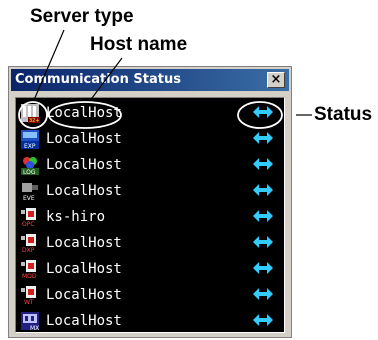  Describe the element at coordinates (139, 44) in the screenshot. I see `host-name-annotation: Host name` at that location.